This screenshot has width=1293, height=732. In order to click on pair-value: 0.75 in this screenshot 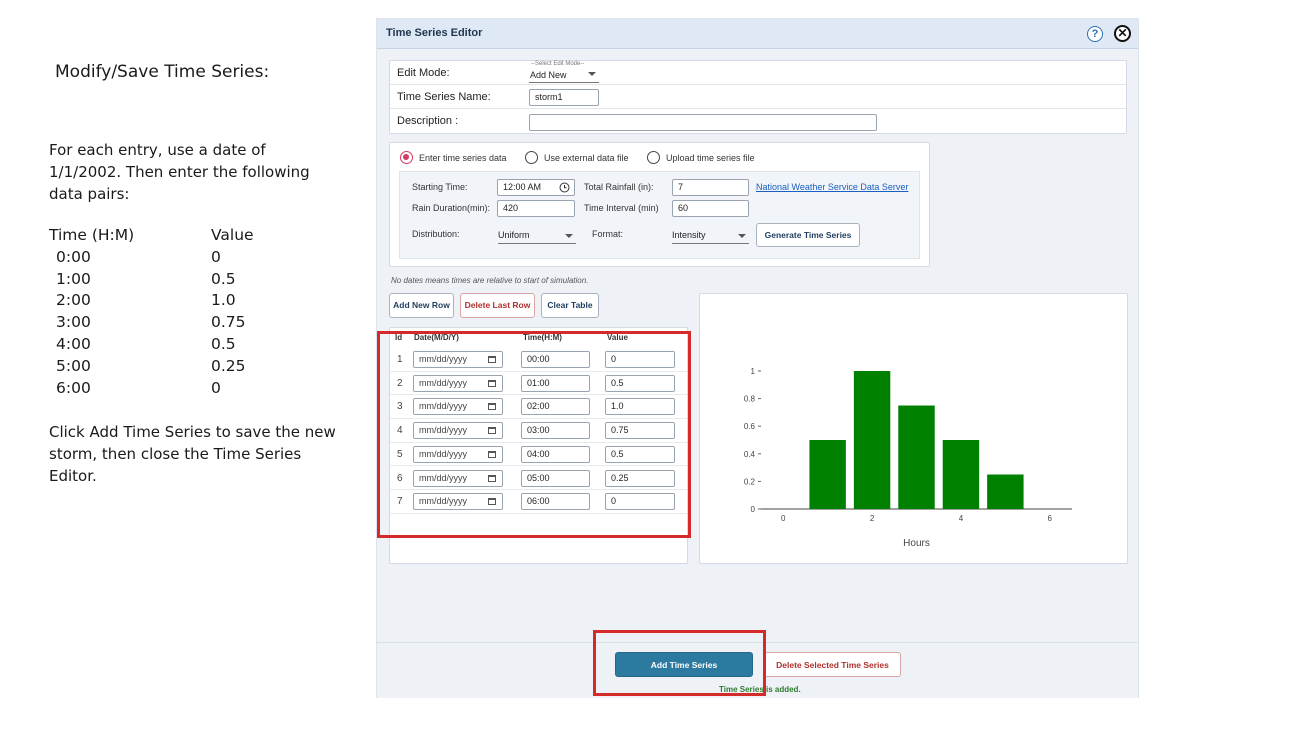, I will do `click(228, 322)`.